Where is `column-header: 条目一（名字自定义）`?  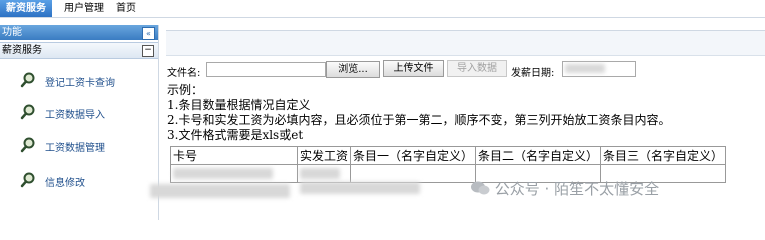 column-header: 条目一（名字自定义） is located at coordinates (413, 155).